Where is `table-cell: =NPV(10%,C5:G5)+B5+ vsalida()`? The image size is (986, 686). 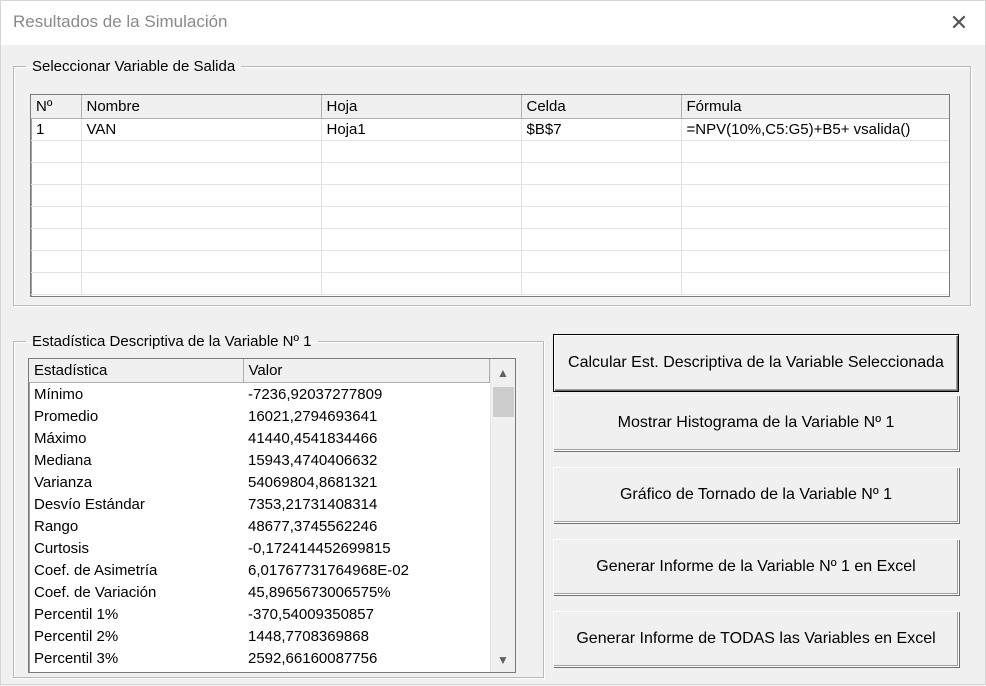 table-cell: =NPV(10%,C5:G5)+B5+ vsalida() is located at coordinates (815, 129).